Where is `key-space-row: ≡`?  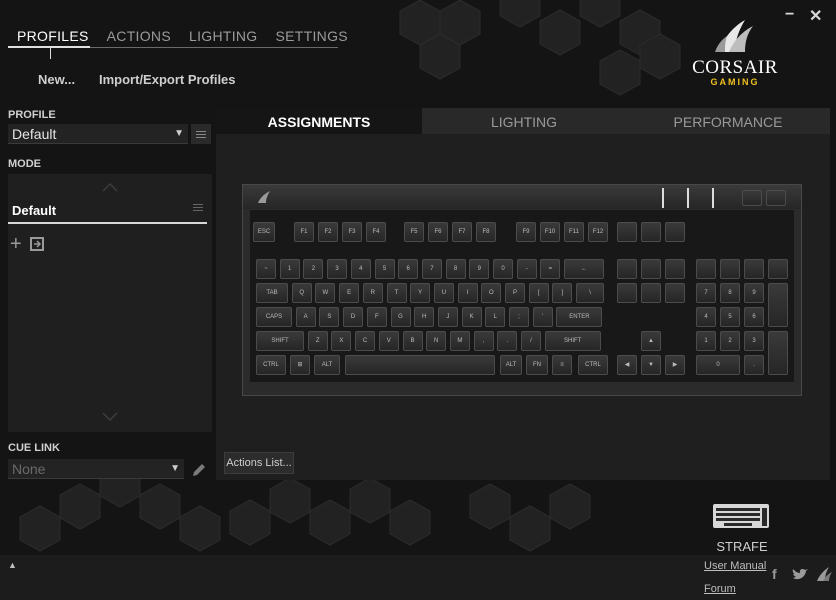
key-space-row: ≡ is located at coordinates (562, 365).